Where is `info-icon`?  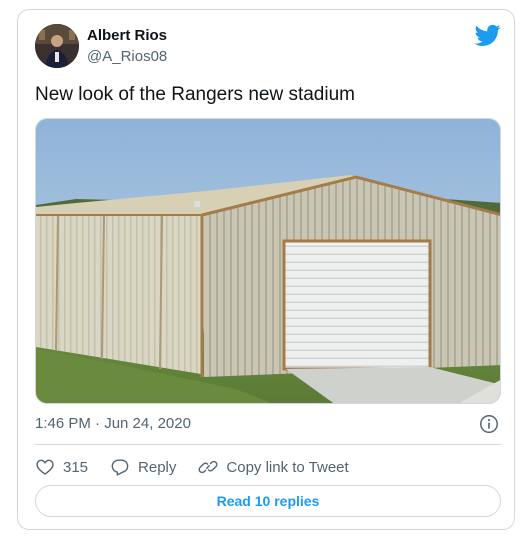 info-icon is located at coordinates (489, 424).